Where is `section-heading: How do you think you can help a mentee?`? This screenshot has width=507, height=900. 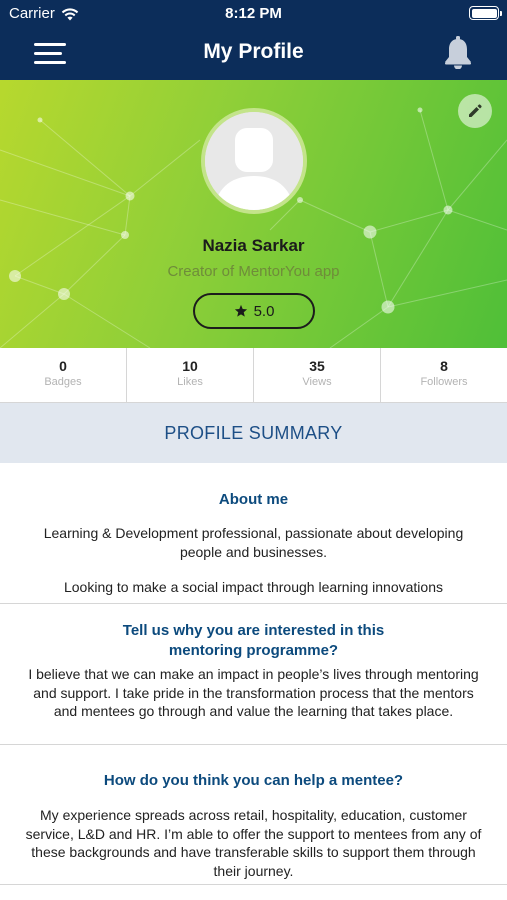 section-heading: How do you think you can help a mentee? is located at coordinates (253, 780).